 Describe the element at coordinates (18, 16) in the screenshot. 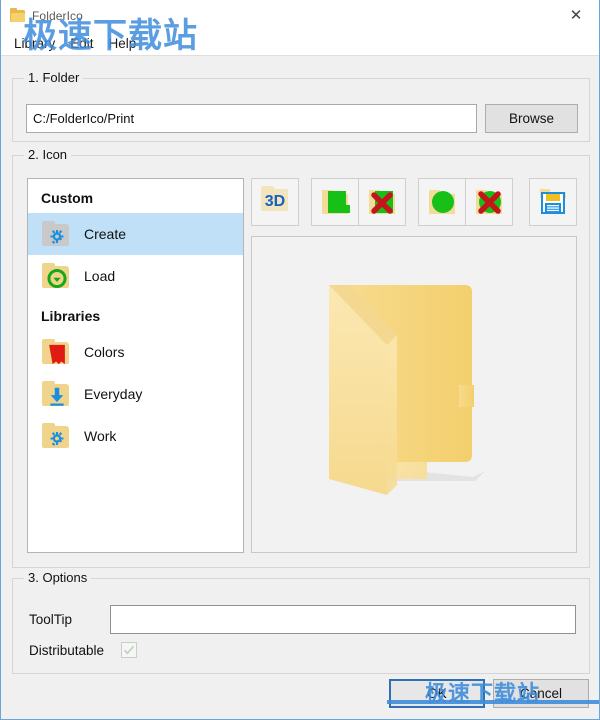

I see `app-folder-icon` at that location.